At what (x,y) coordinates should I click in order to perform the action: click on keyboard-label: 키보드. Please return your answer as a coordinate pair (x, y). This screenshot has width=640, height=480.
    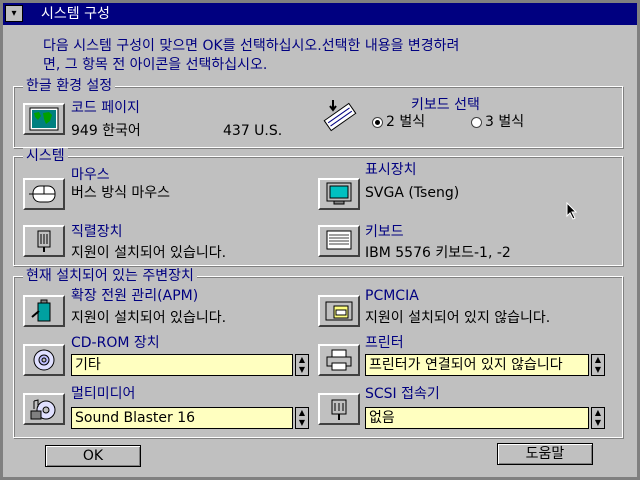
    Looking at the image, I should click on (384, 232).